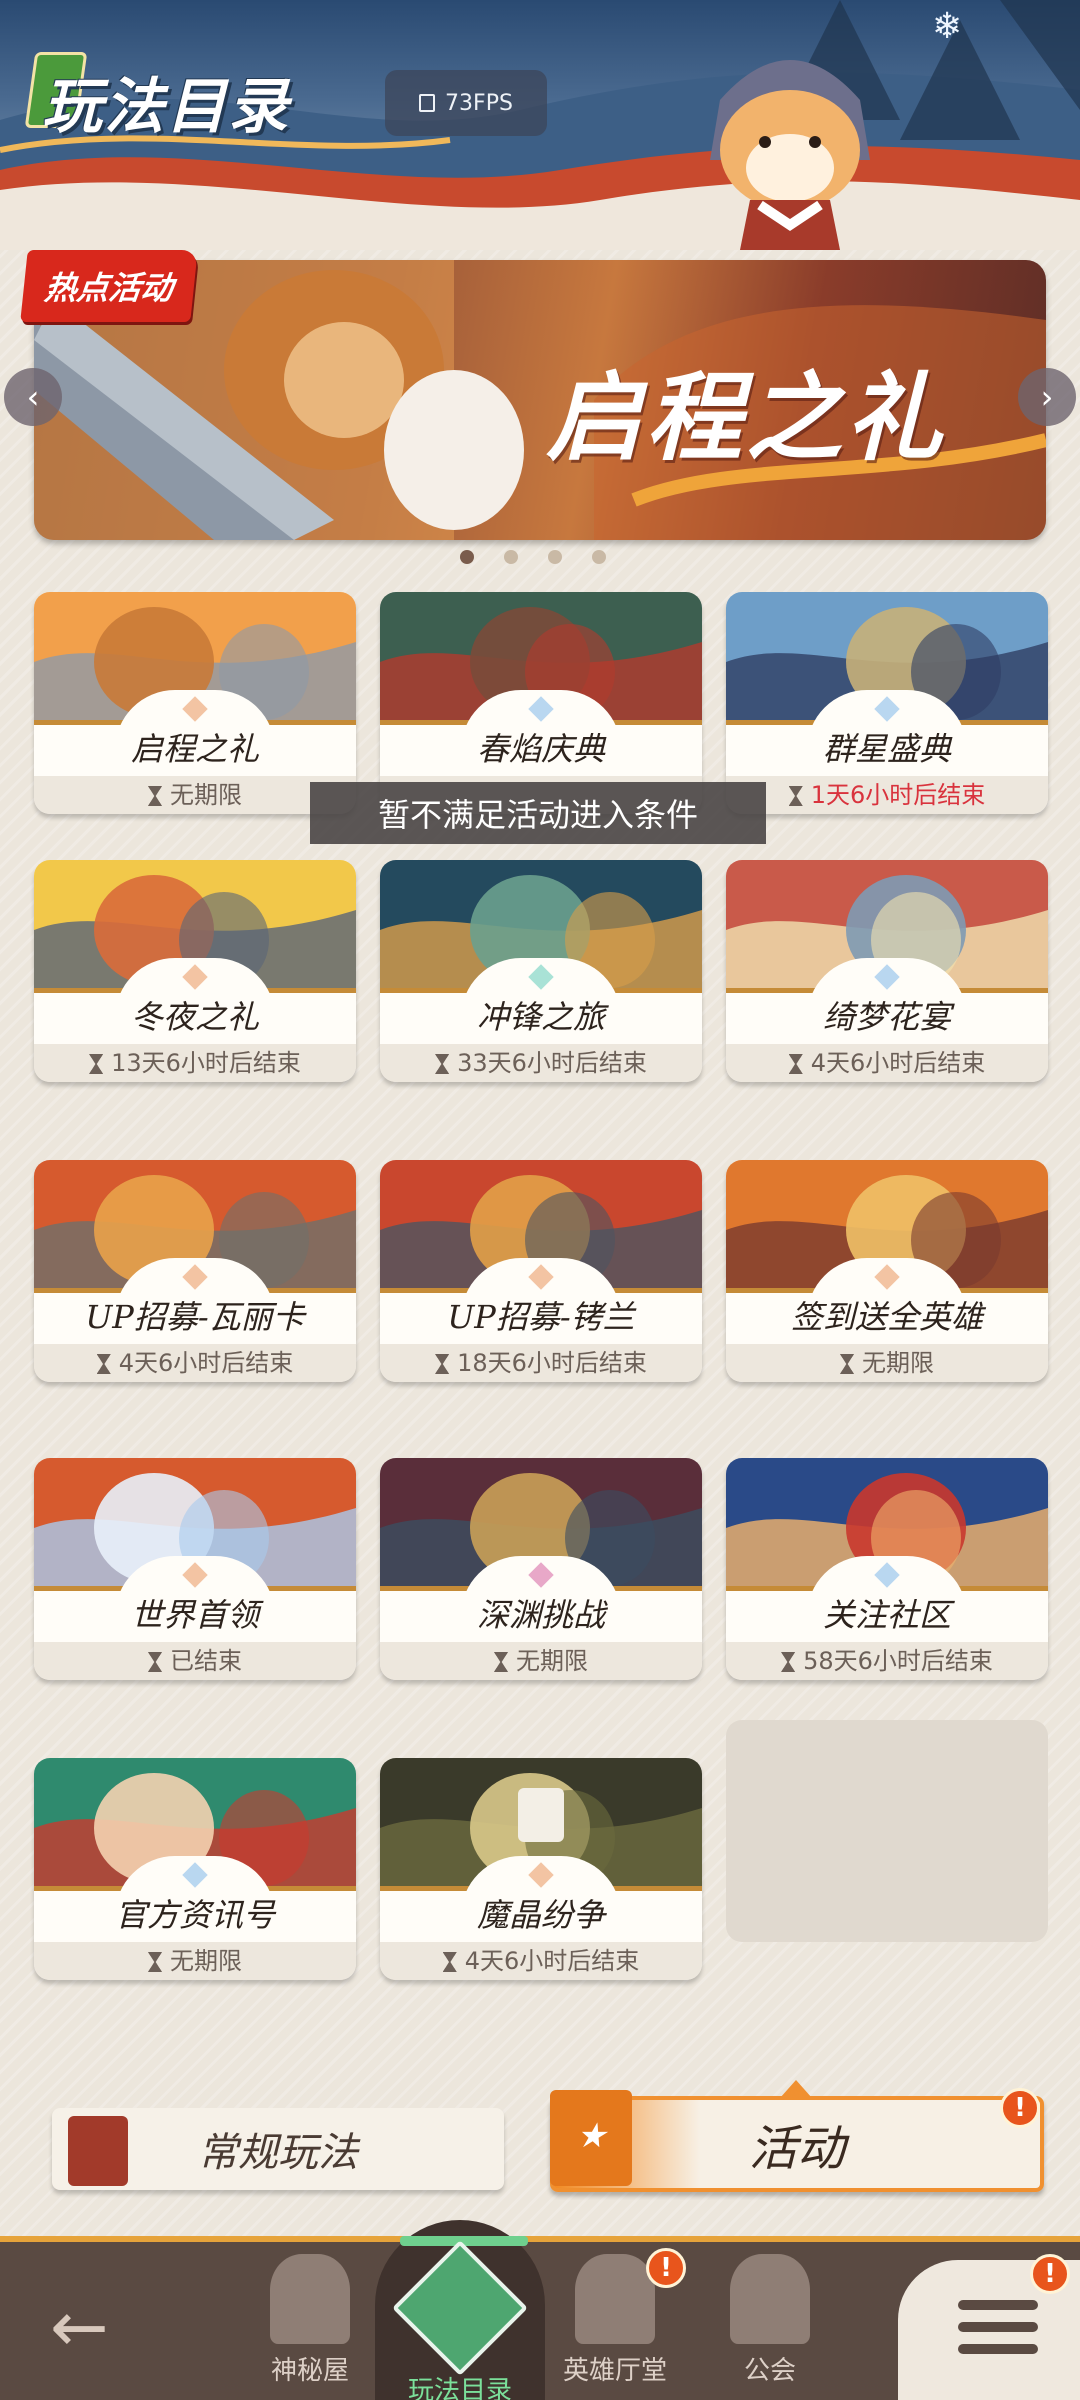 The height and width of the screenshot is (2400, 1080). What do you see at coordinates (541, 971) in the screenshot?
I see `activity-card: 冲锋之旅 33天6小时后结束` at bounding box center [541, 971].